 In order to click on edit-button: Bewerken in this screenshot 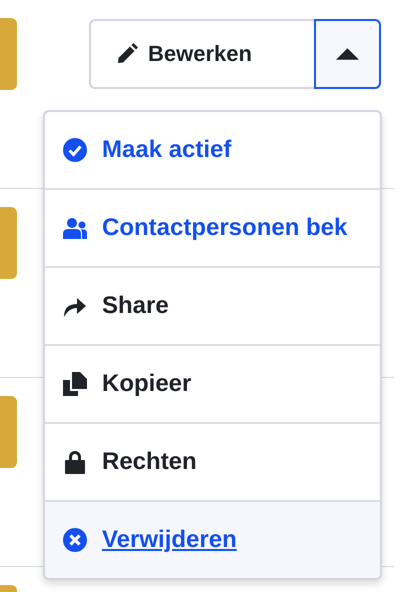, I will do `click(201, 54)`.